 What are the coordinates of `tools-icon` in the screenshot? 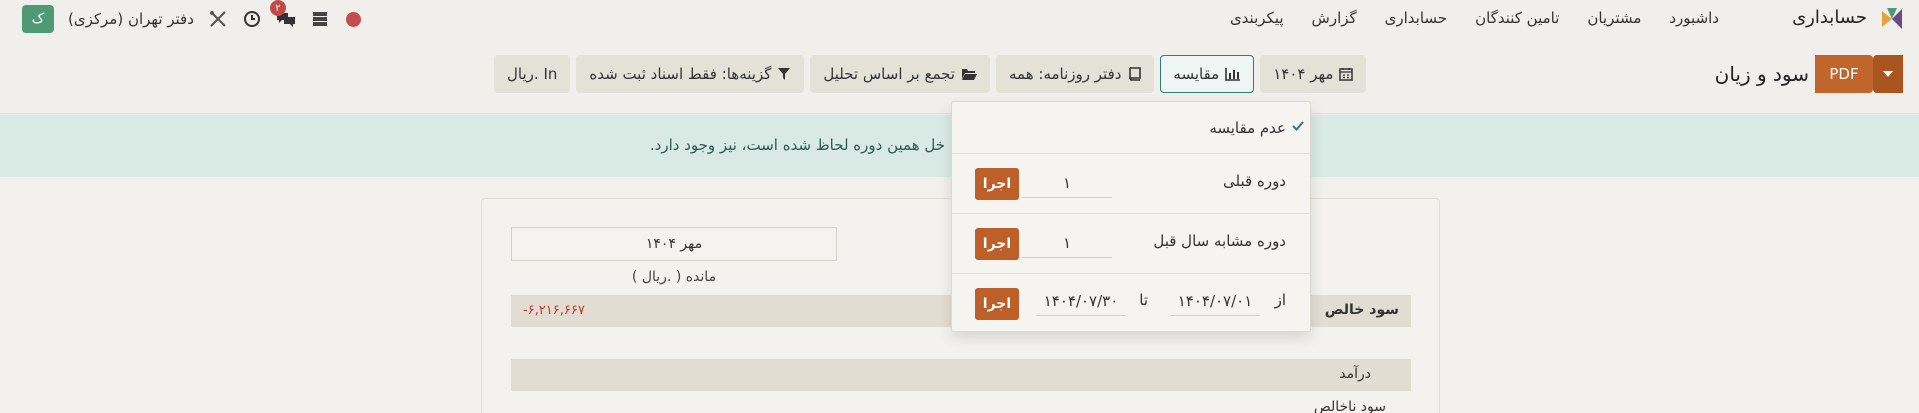 It's located at (218, 19).